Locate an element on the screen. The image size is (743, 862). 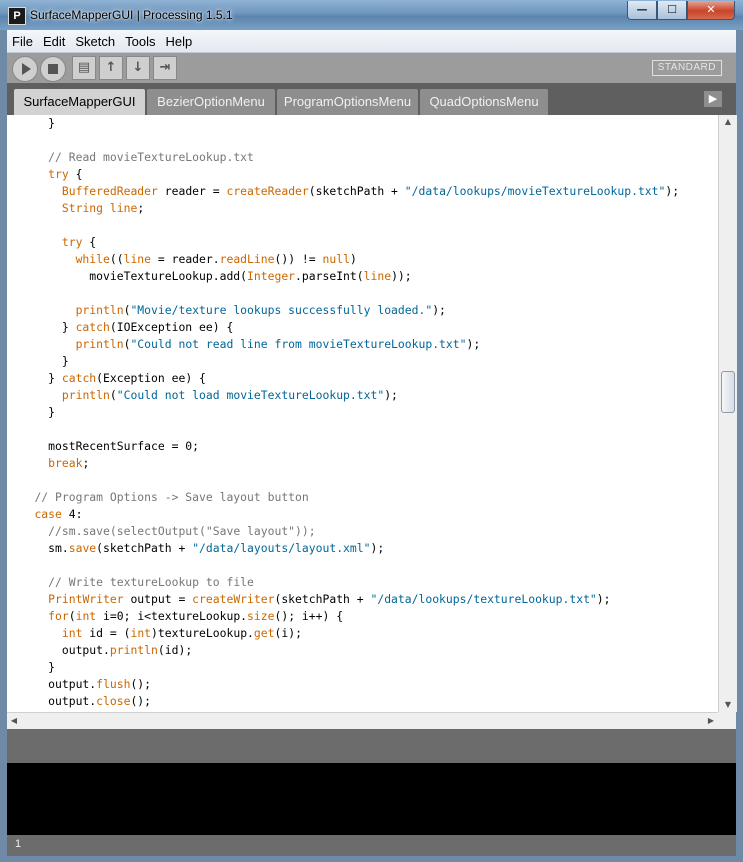
code-line: //sm.save(selectOutput("Save layout")); is located at coordinates (182, 531).